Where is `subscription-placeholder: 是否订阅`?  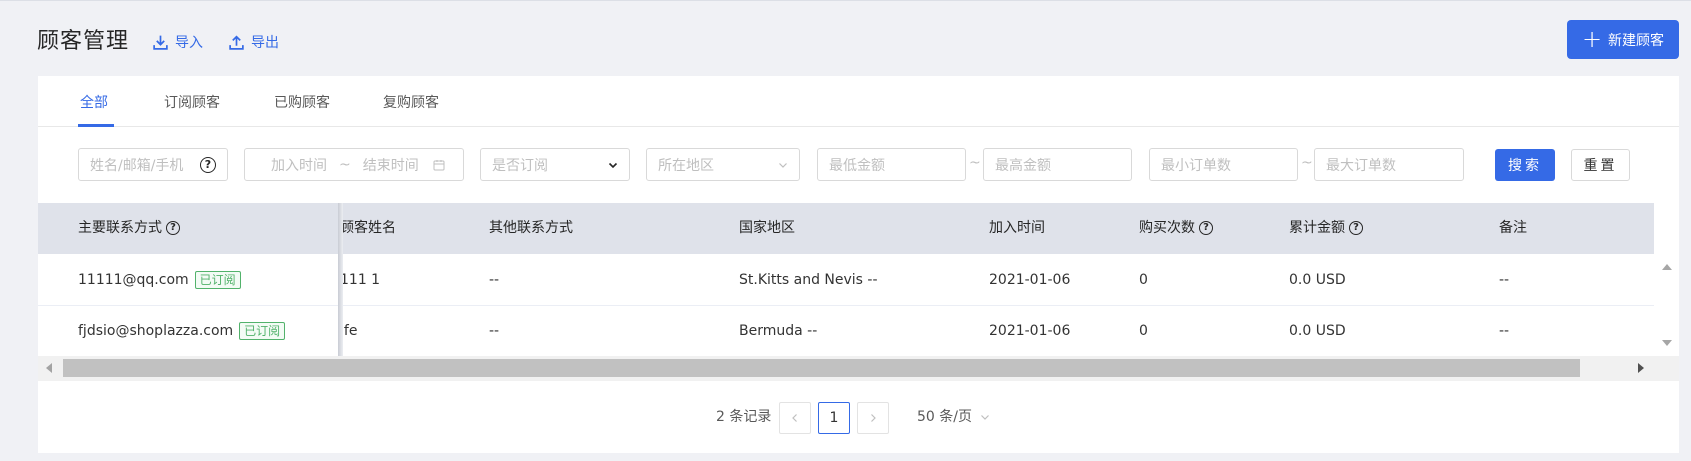
subscription-placeholder: 是否订阅 is located at coordinates (520, 165).